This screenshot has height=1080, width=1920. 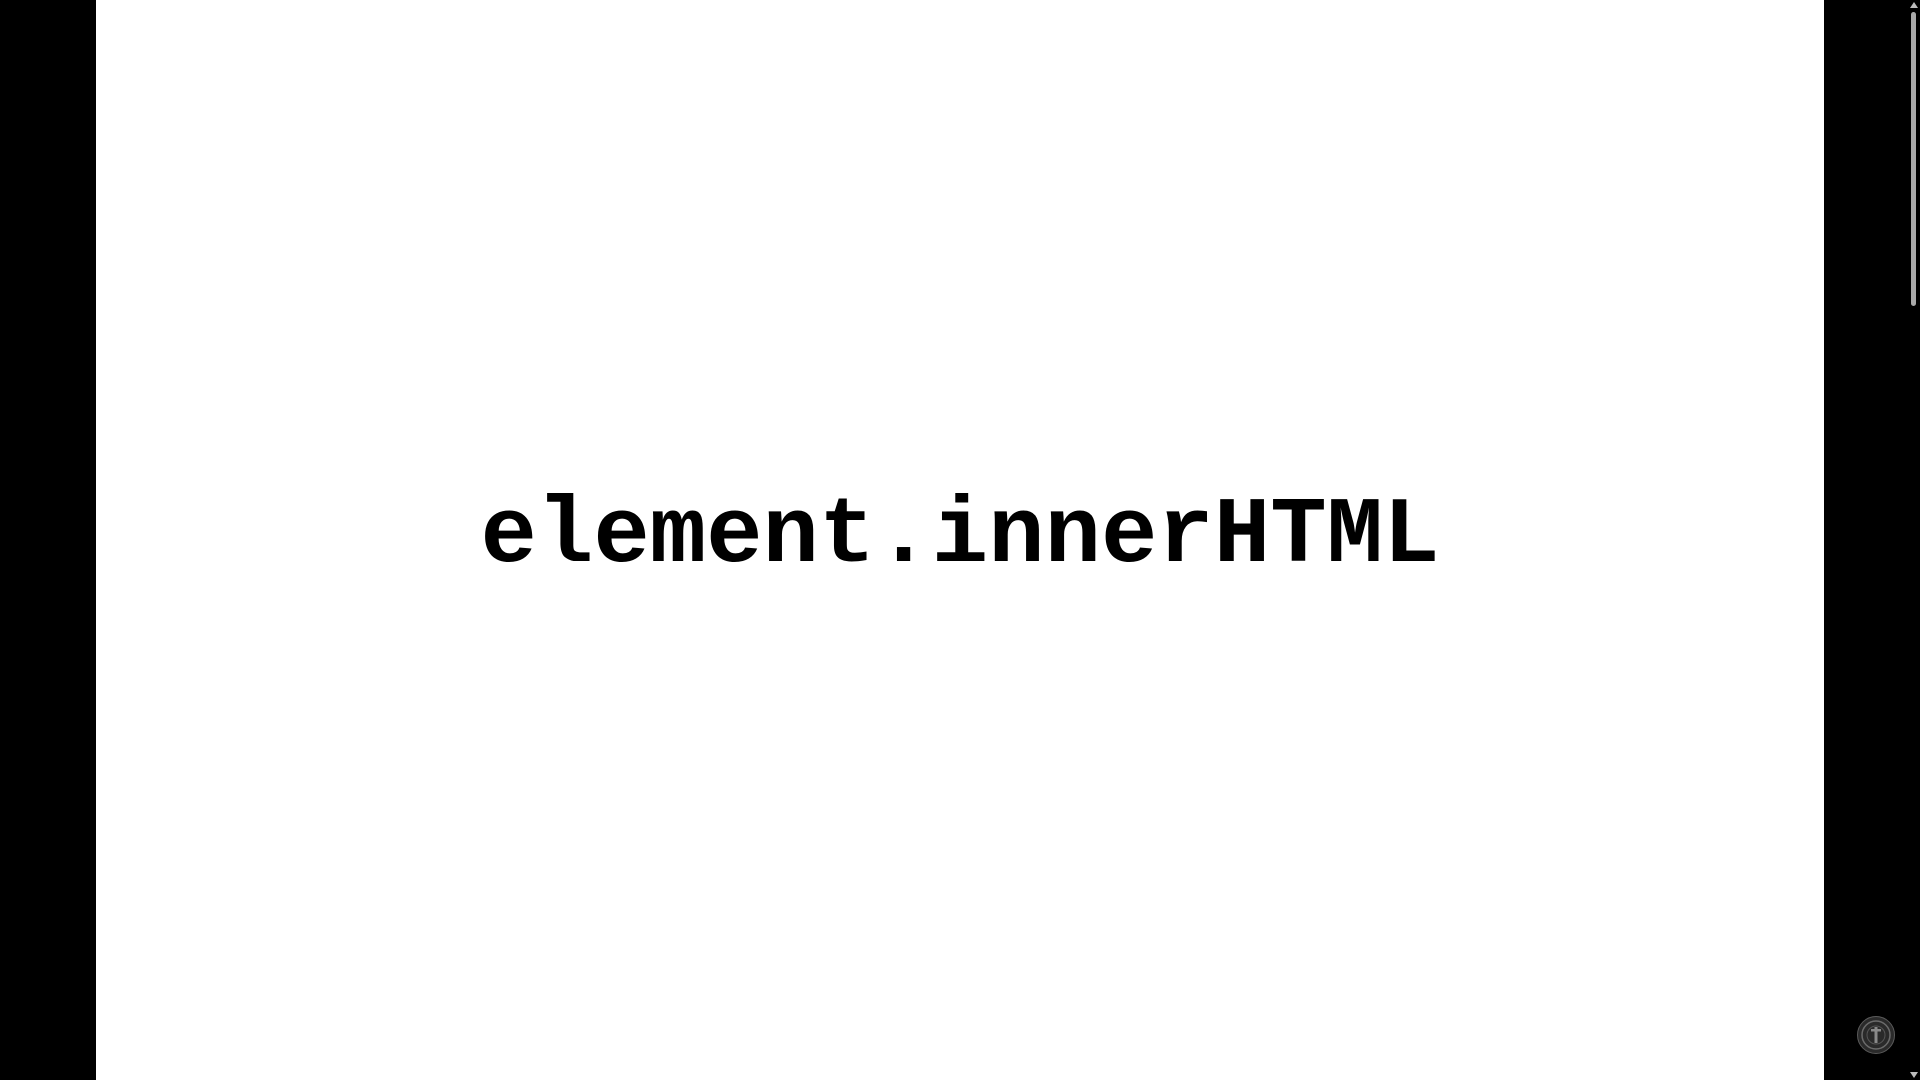 I want to click on slide-title: element.innerHTML, so click(x=960, y=537).